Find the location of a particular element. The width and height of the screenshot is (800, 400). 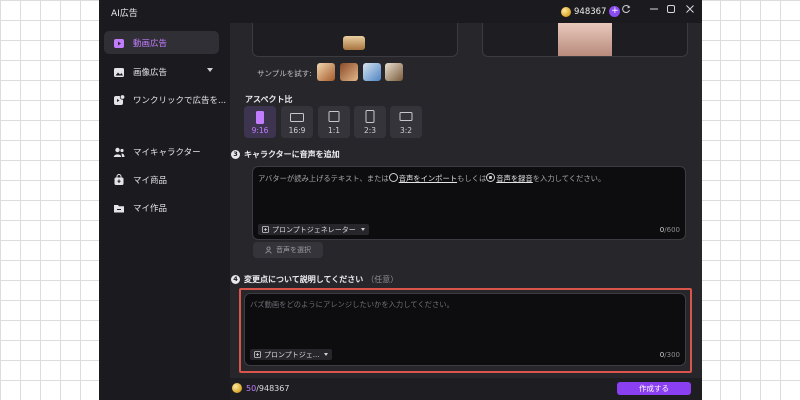

counter-max: /600 is located at coordinates (672, 230).